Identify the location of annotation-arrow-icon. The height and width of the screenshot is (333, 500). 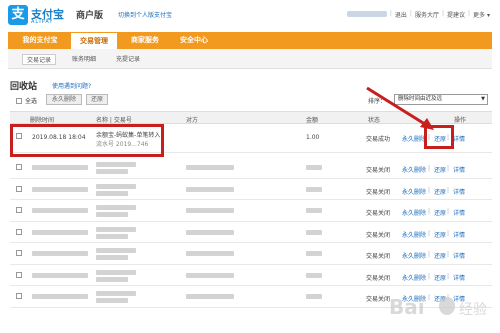
(400, 108).